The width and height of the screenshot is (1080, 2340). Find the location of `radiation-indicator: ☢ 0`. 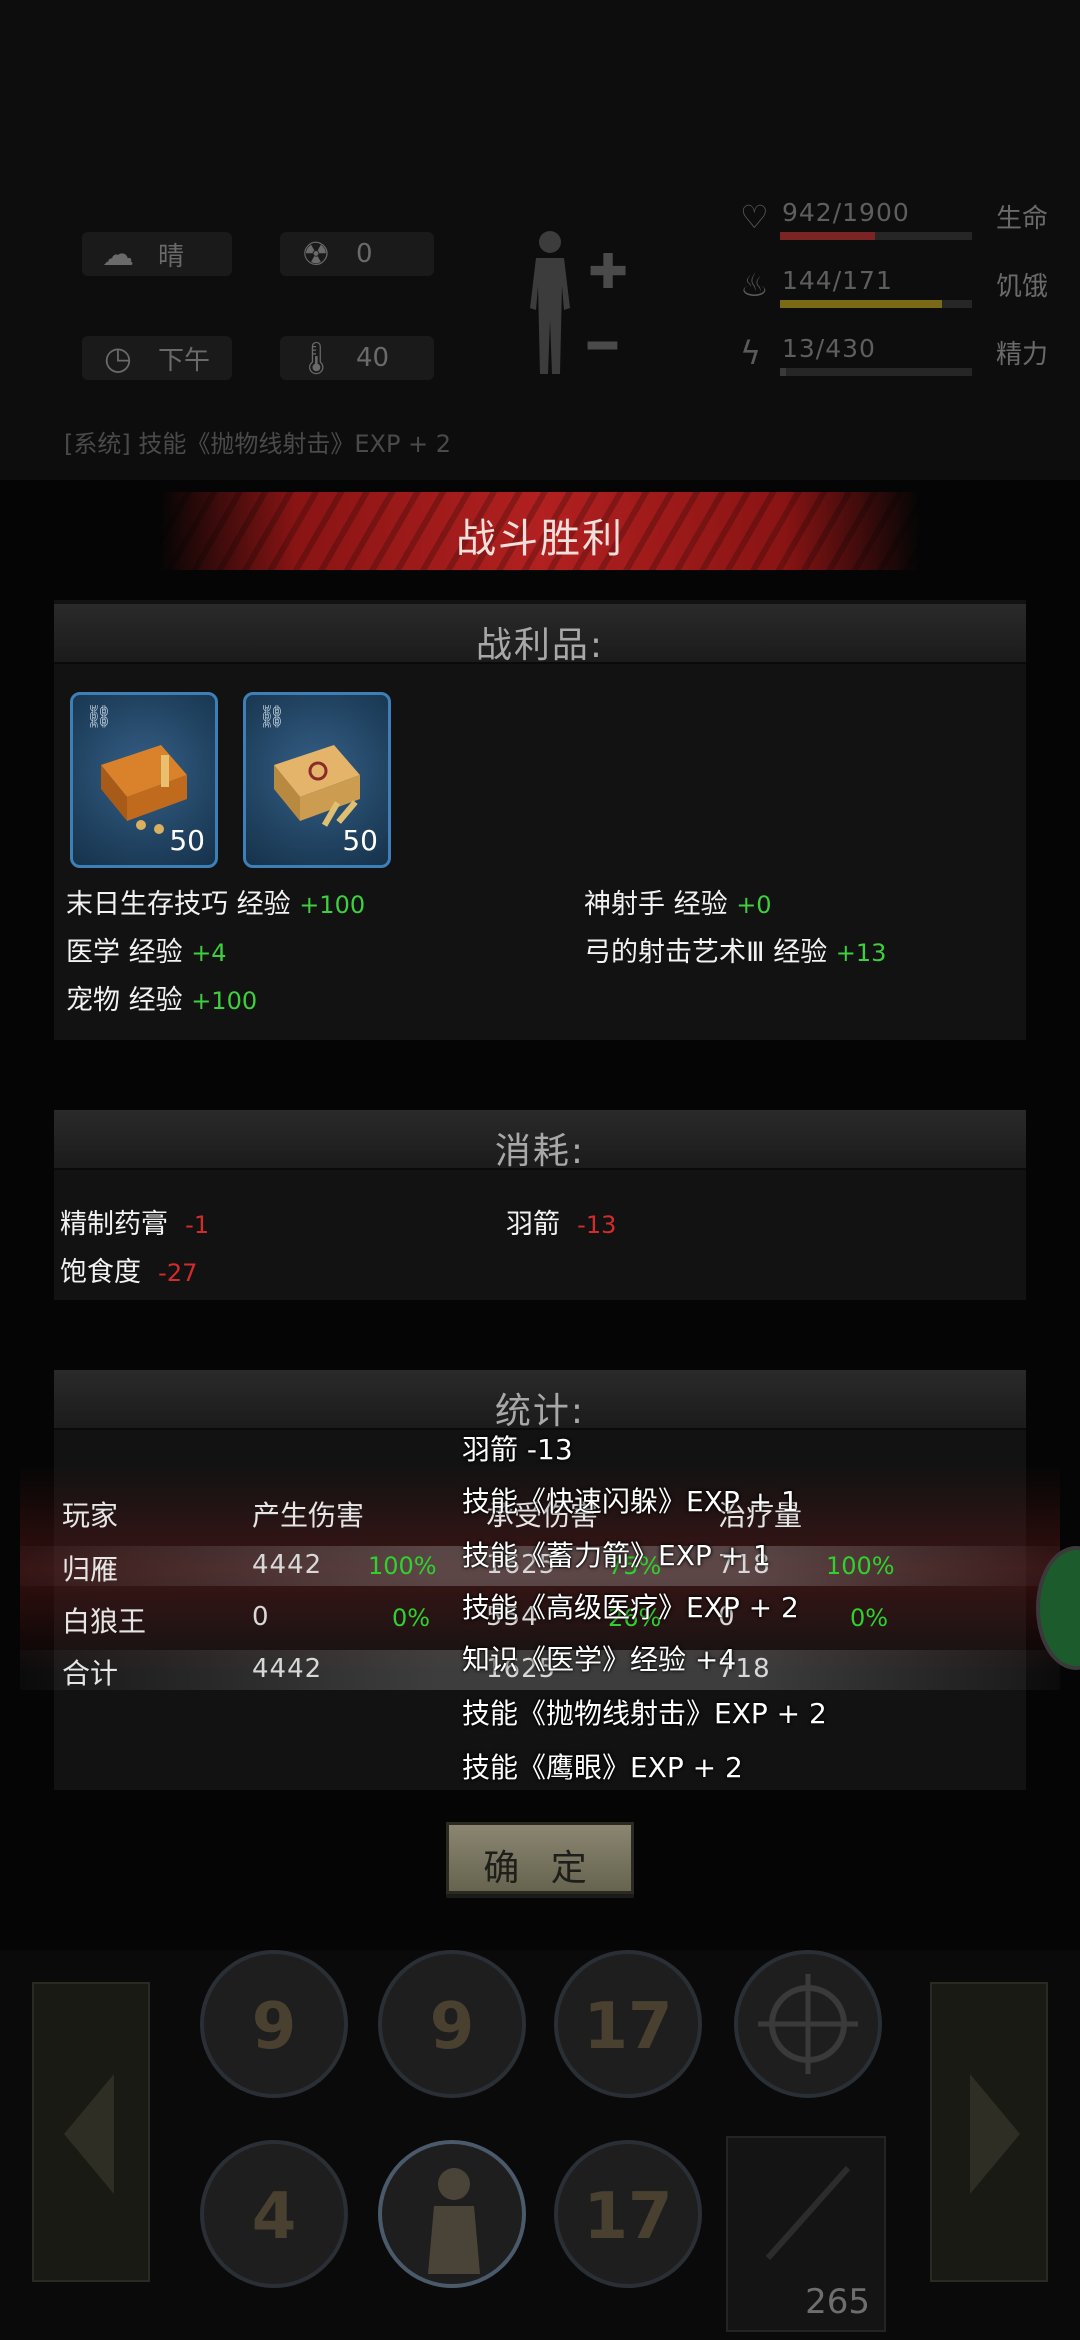

radiation-indicator: ☢ 0 is located at coordinates (357, 254).